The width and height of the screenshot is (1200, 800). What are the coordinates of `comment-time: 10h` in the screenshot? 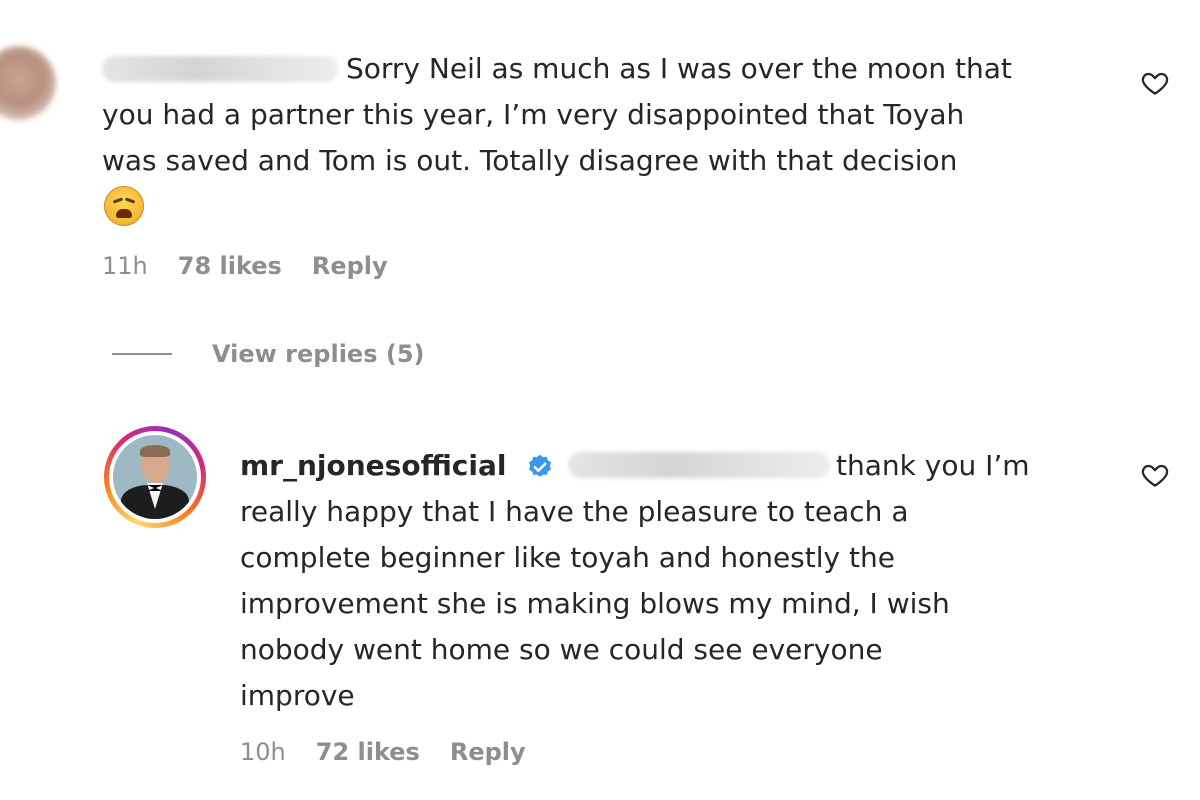 It's located at (263, 752).